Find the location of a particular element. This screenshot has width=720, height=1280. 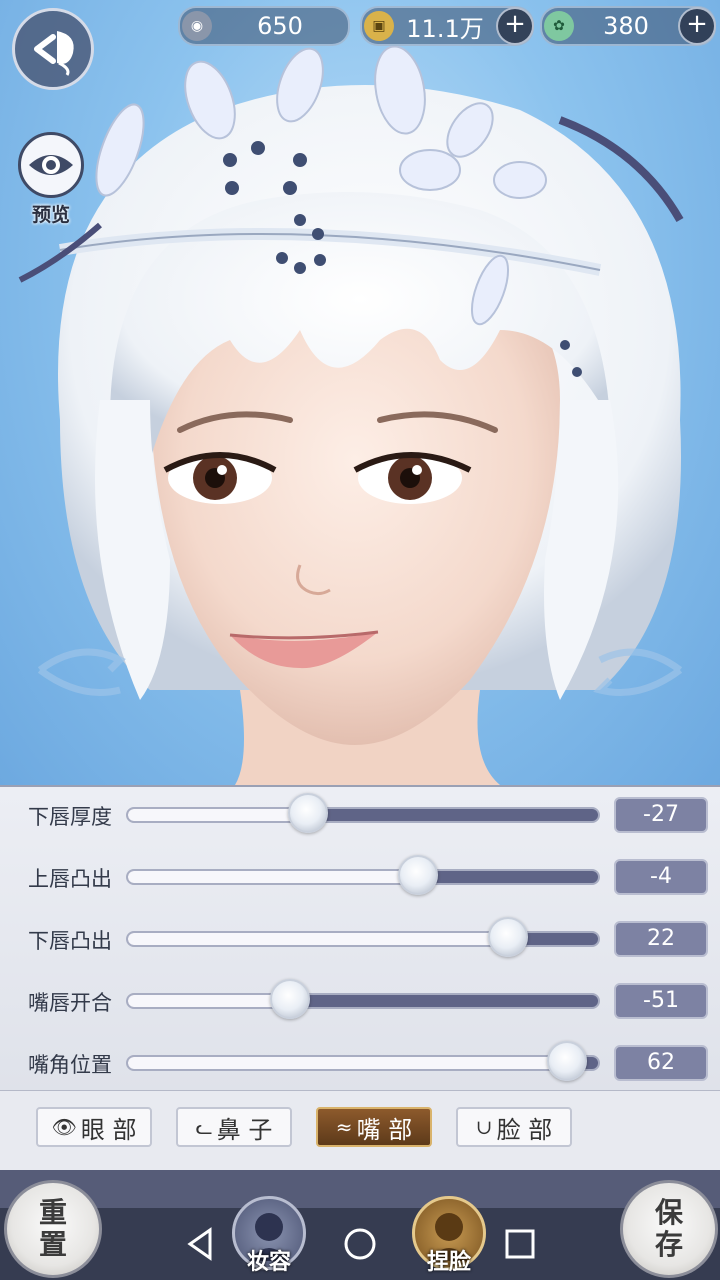

nose-icon: ᓚ is located at coordinates (204, 1127).